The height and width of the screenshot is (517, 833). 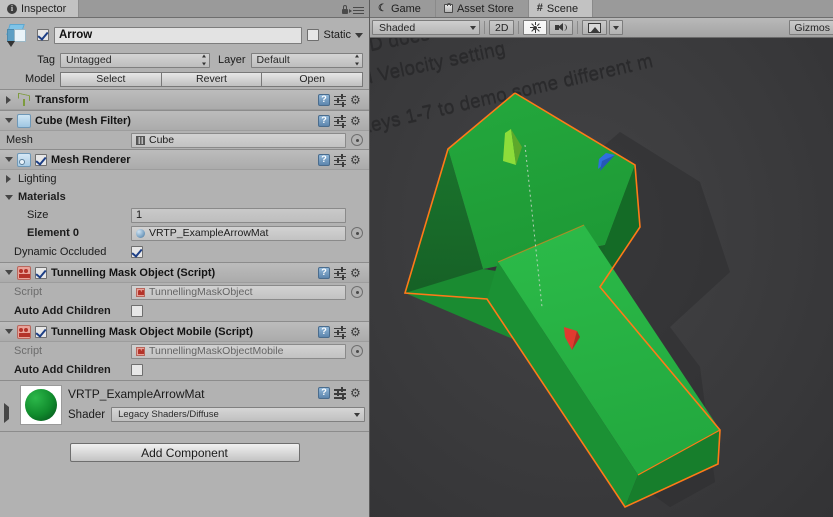 I want to click on gizmos-dropdown-button: Gizmos, so click(x=811, y=27).